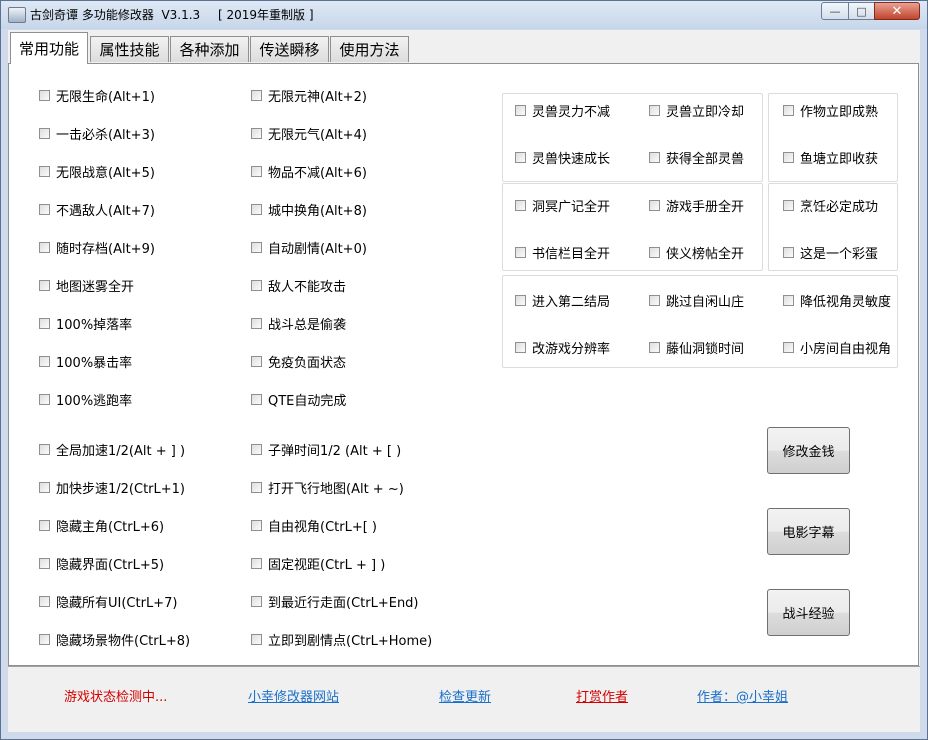  I want to click on checkbox-left2-9: 子弹时间1/2 (Alt + [ ), so click(326, 449).